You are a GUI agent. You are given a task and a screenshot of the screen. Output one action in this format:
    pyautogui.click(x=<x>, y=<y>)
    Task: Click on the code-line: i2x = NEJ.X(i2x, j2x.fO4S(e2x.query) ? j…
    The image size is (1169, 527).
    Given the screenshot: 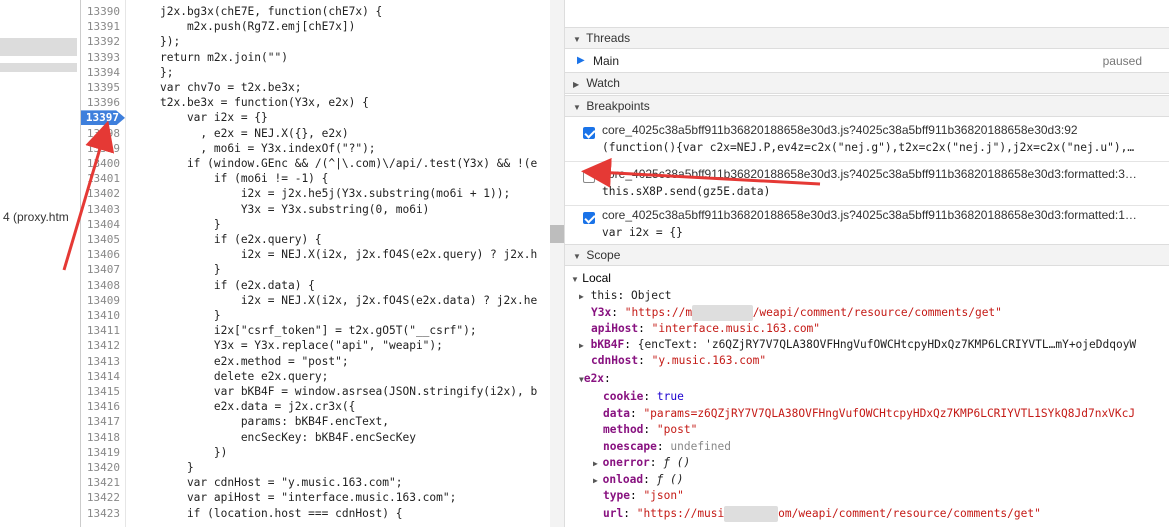 What is the action you would take?
    pyautogui.click(x=348, y=254)
    